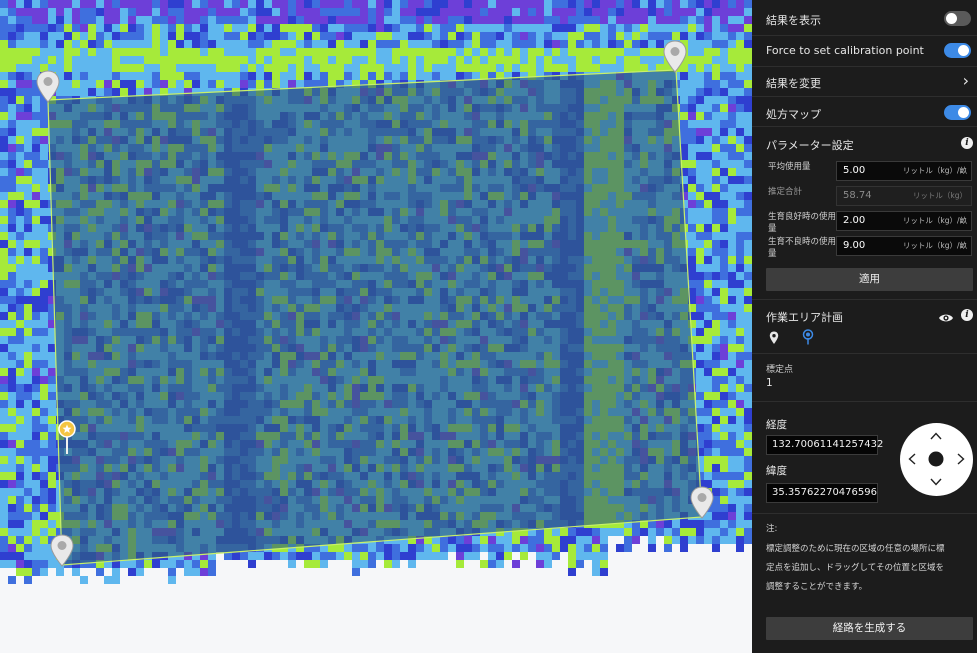 Image resolution: width=977 pixels, height=653 pixels. I want to click on change-result-label: 結果を変更, so click(793, 83).